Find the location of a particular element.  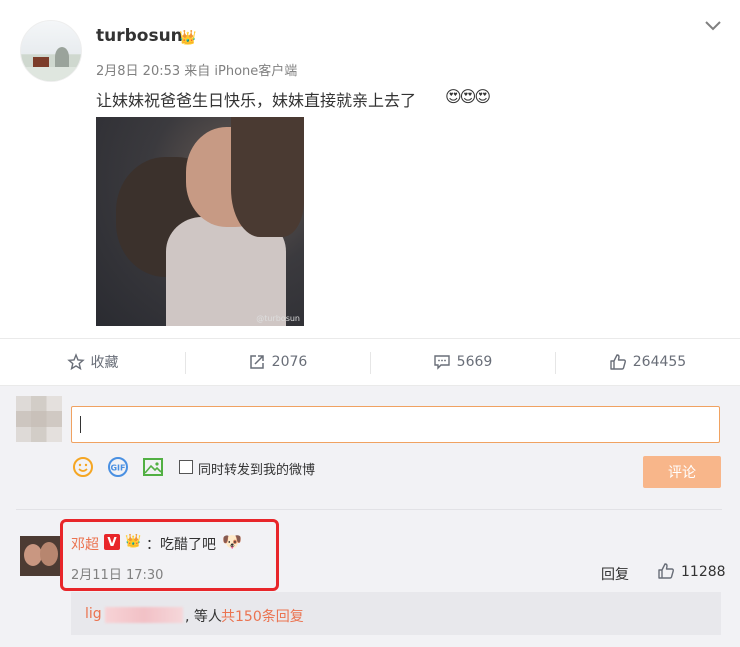

comment-like-count: 11288 is located at coordinates (703, 572).